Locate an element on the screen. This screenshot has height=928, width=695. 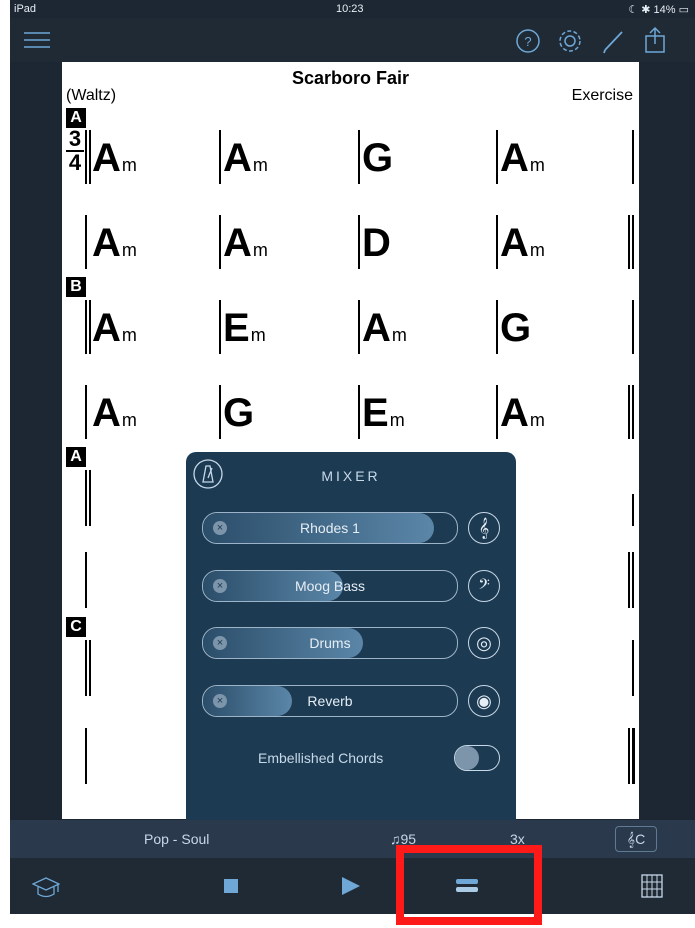
mixer-title: MIXER is located at coordinates (351, 476).